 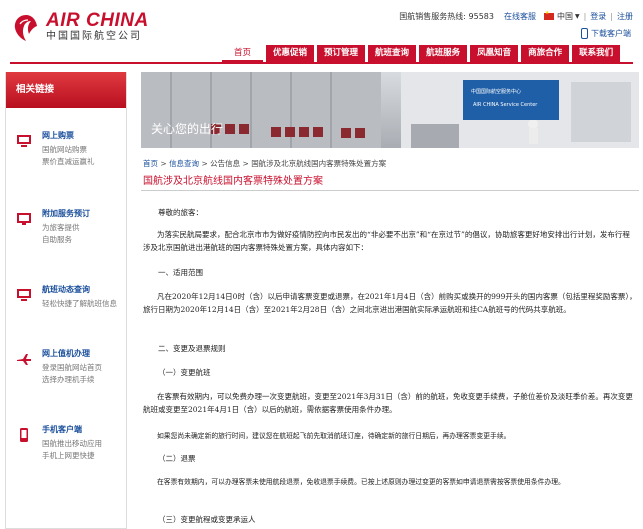 I want to click on sidebar-item-extra-services: 附加服务预订 为旅客提供 自助服务, so click(x=69, y=228).